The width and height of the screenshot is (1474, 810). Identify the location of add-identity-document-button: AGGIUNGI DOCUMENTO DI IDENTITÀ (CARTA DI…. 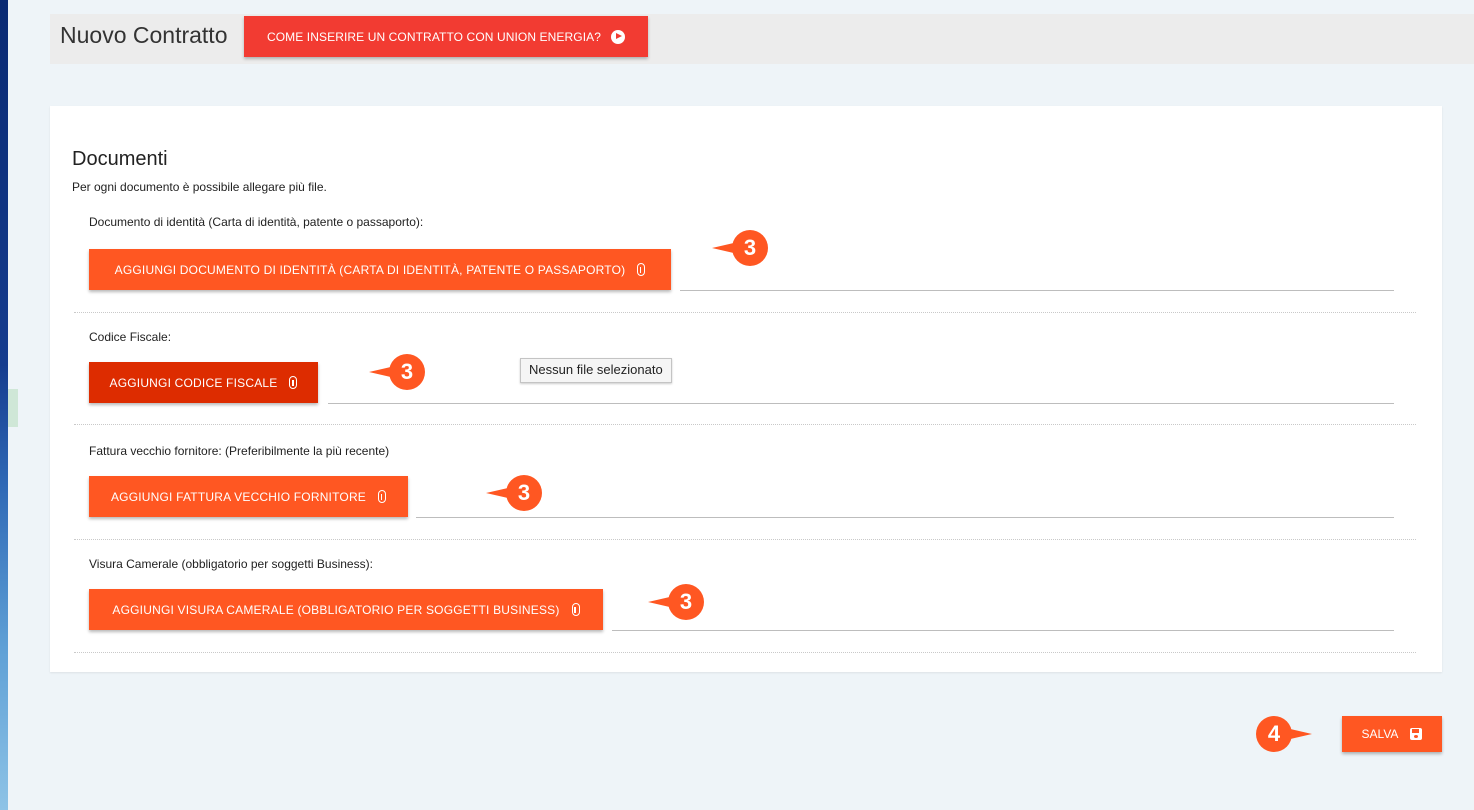
(380, 269).